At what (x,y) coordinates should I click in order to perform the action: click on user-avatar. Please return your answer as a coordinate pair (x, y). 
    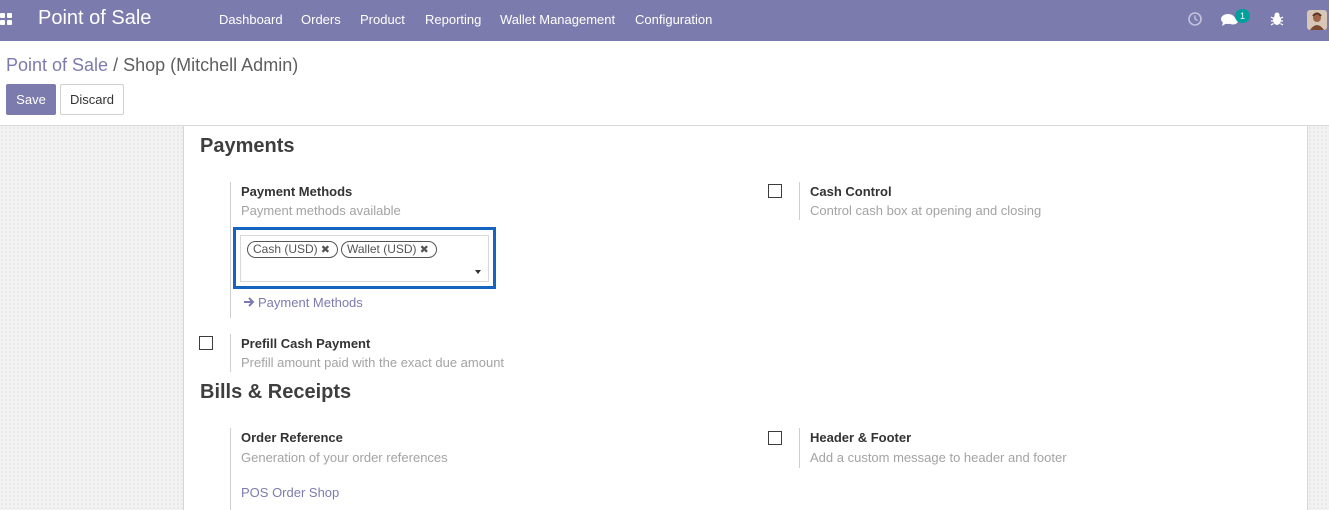
    Looking at the image, I should click on (1317, 20).